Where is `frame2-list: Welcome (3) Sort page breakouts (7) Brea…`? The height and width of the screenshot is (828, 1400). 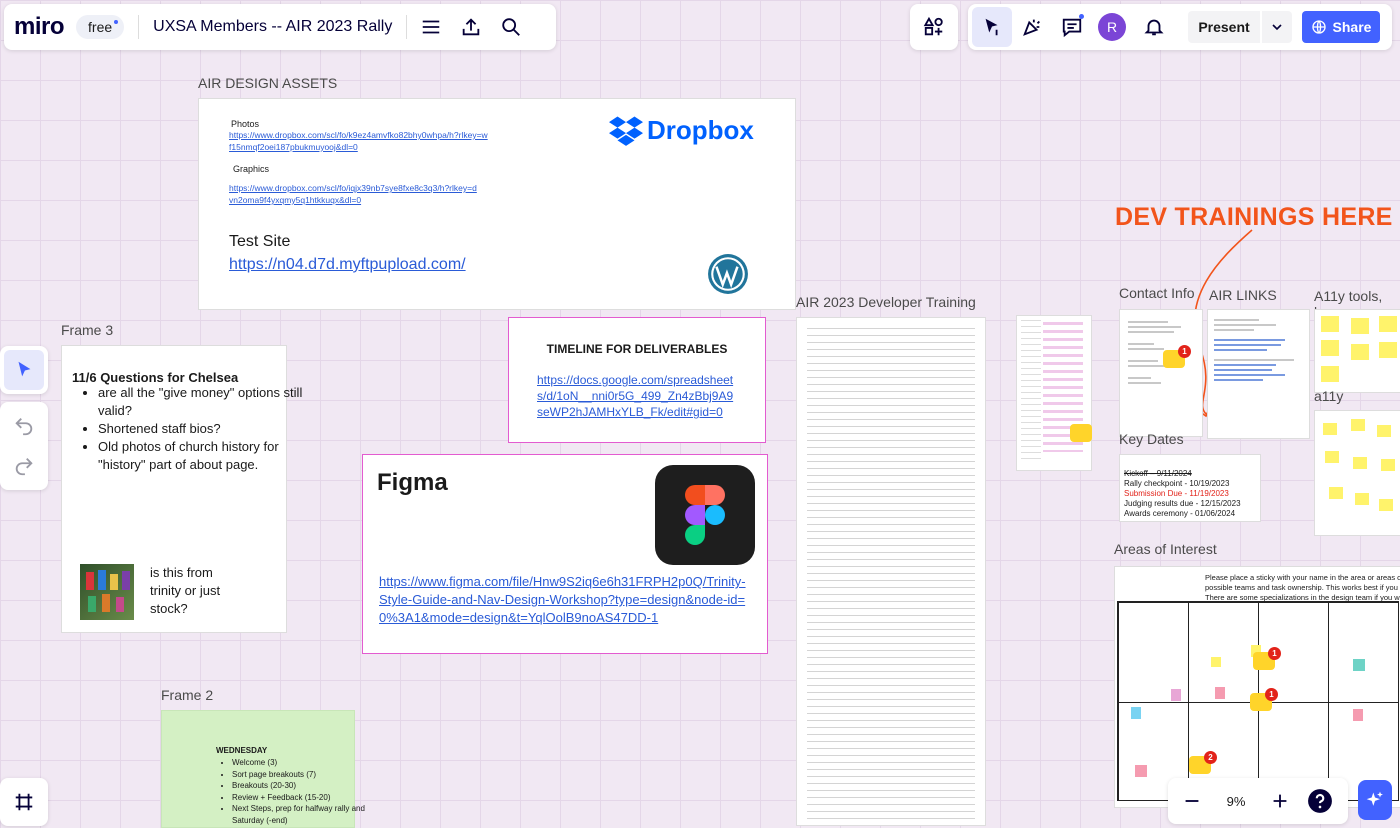 frame2-list: Welcome (3) Sort page breakouts (7) Brea… is located at coordinates (287, 791).